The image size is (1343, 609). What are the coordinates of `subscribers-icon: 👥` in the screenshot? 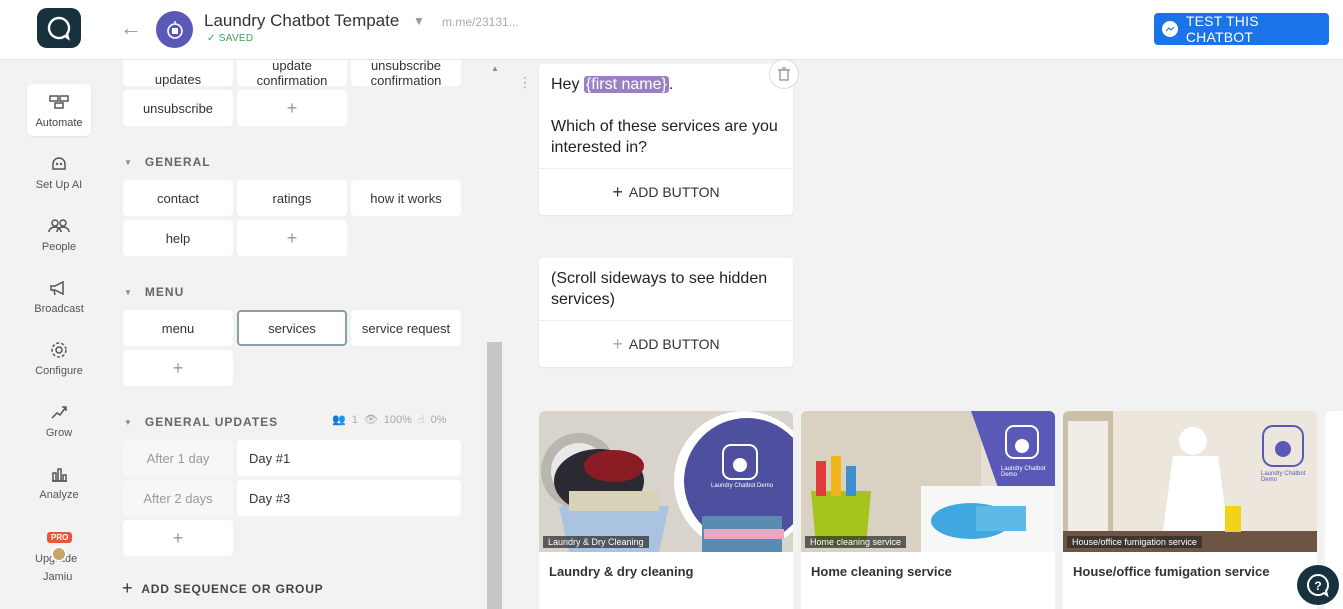 It's located at (339, 420).